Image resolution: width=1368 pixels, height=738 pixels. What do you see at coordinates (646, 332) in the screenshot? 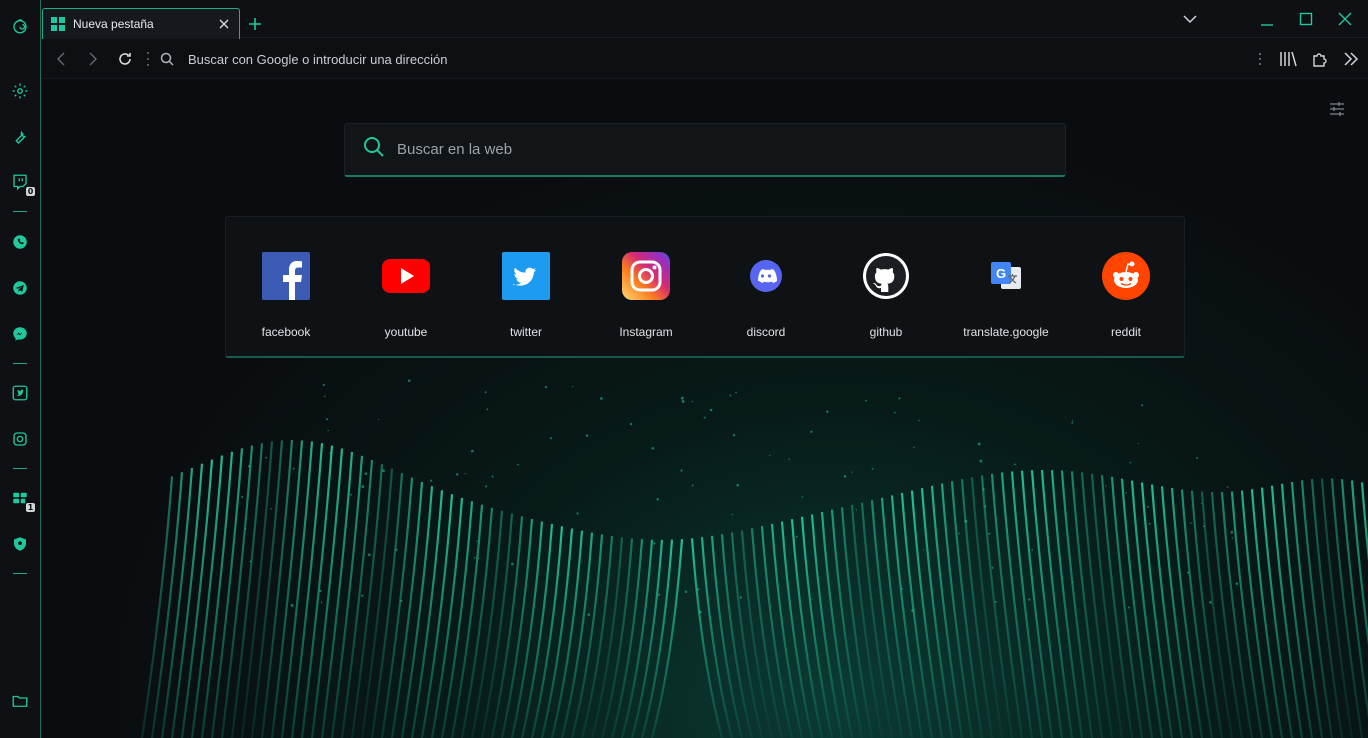
I see `shortcut-label: Instagram` at bounding box center [646, 332].